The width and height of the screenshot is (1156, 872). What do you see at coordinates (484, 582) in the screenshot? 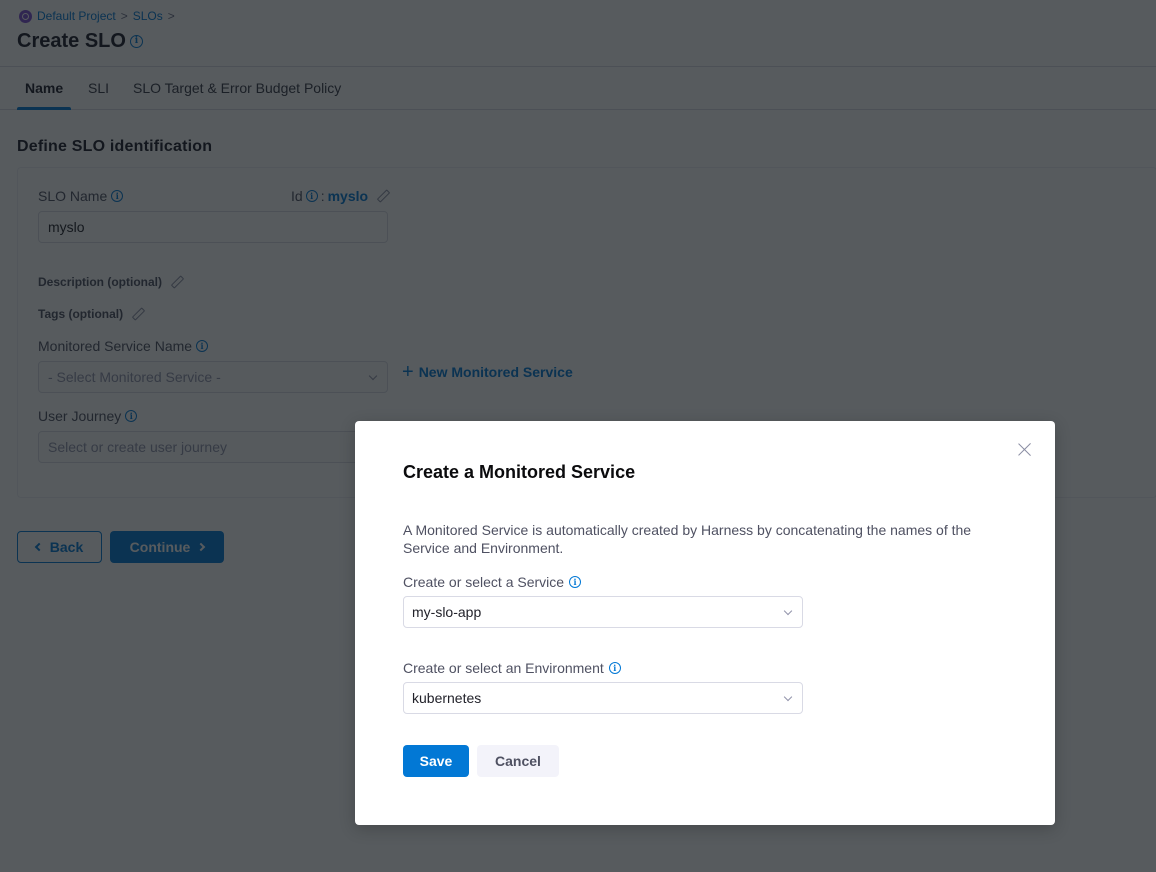
I see `service-label-text: Create or select a Service` at bounding box center [484, 582].